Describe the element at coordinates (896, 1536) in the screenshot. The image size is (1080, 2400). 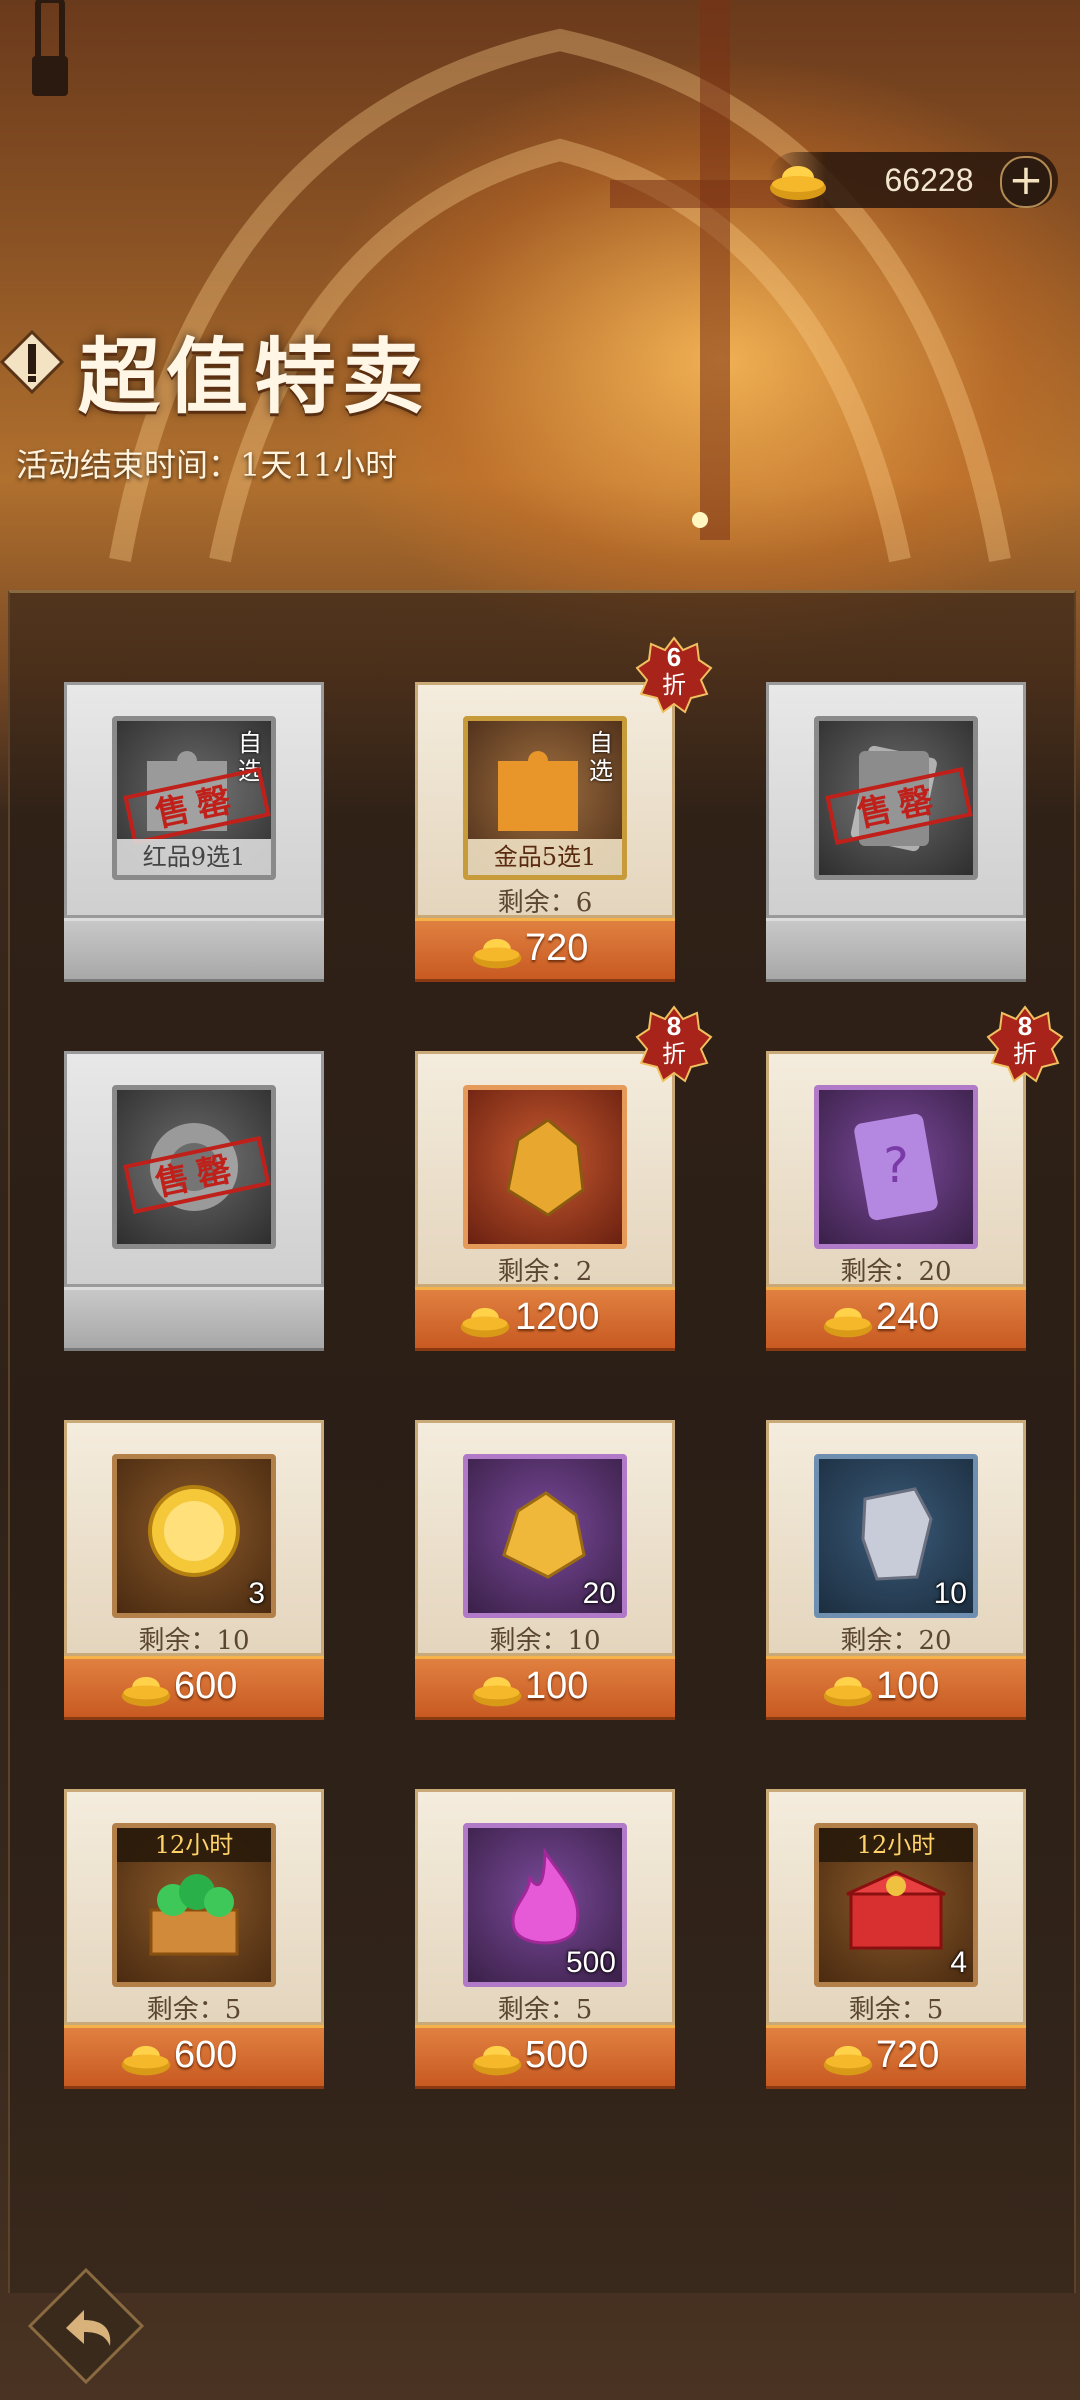
I see `item-frame: 10` at that location.